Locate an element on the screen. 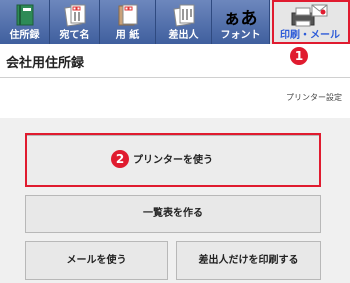 The width and height of the screenshot is (350, 283). toolbar-item-address-book: 住所録 is located at coordinates (25, 22).